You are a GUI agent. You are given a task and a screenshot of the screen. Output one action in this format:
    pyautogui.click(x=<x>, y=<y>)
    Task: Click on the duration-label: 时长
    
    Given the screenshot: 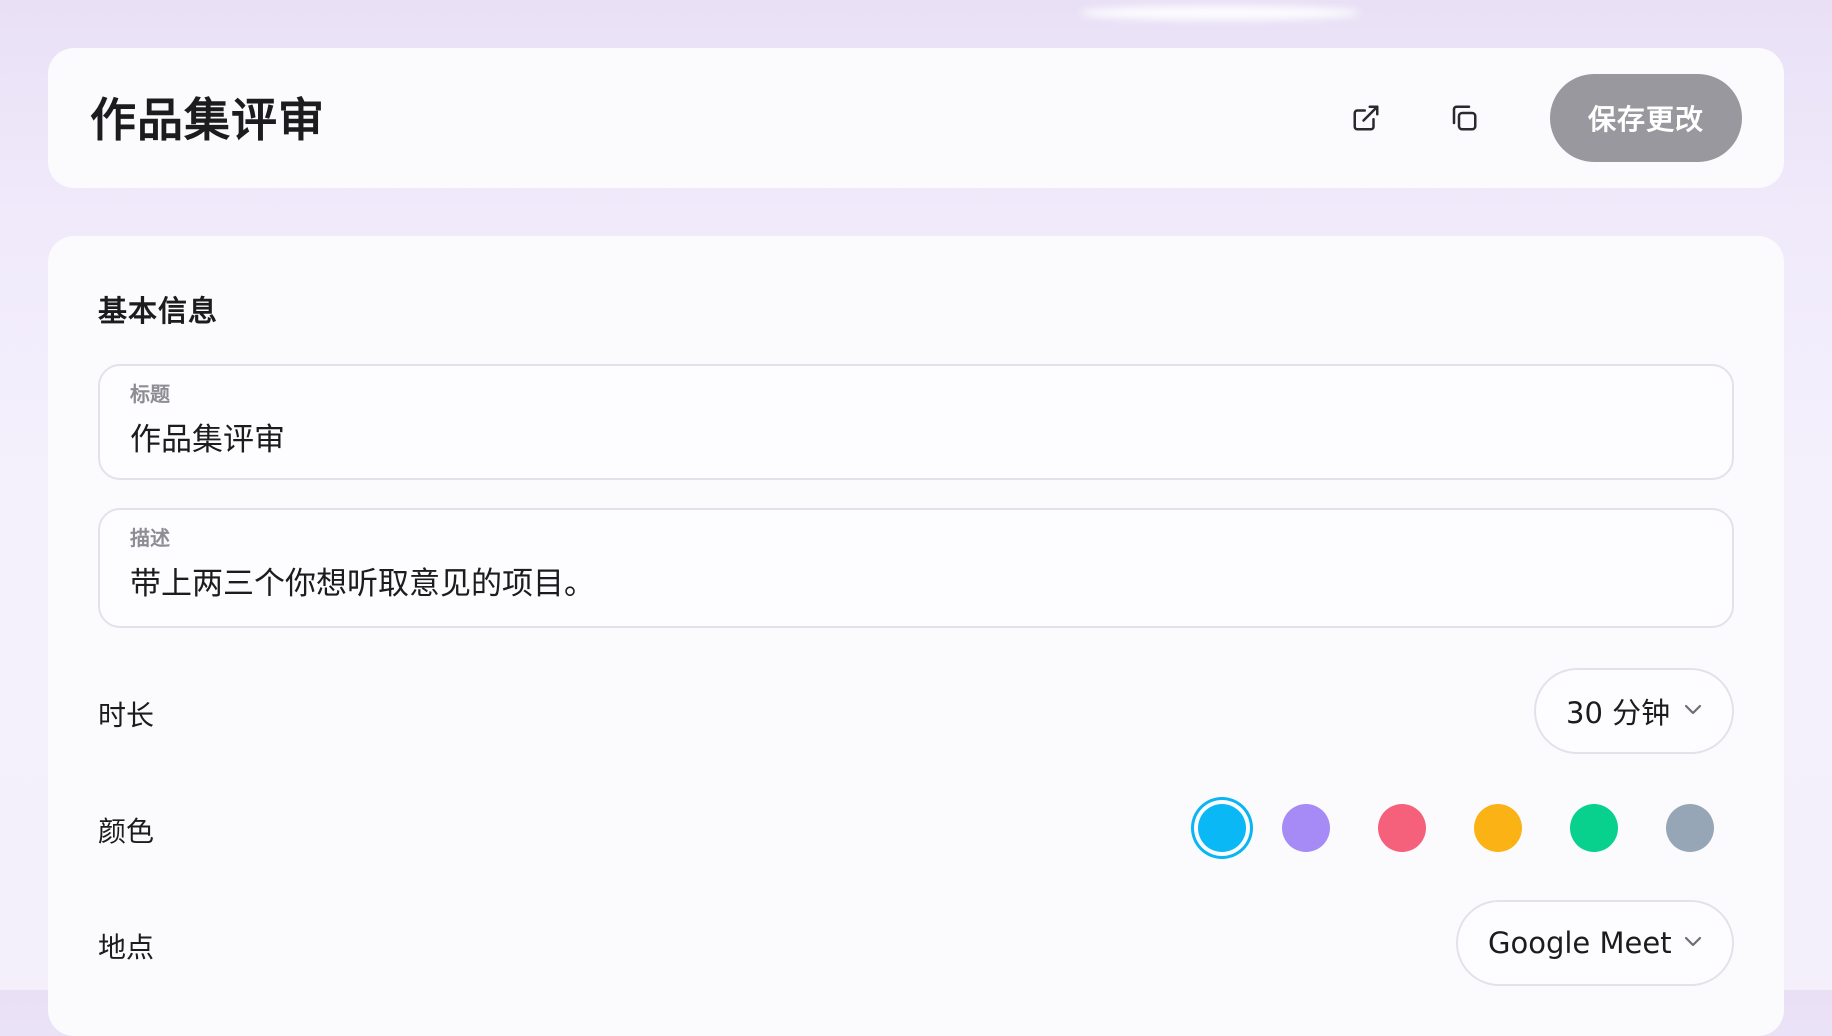 What is the action you would take?
    pyautogui.click(x=126, y=715)
    